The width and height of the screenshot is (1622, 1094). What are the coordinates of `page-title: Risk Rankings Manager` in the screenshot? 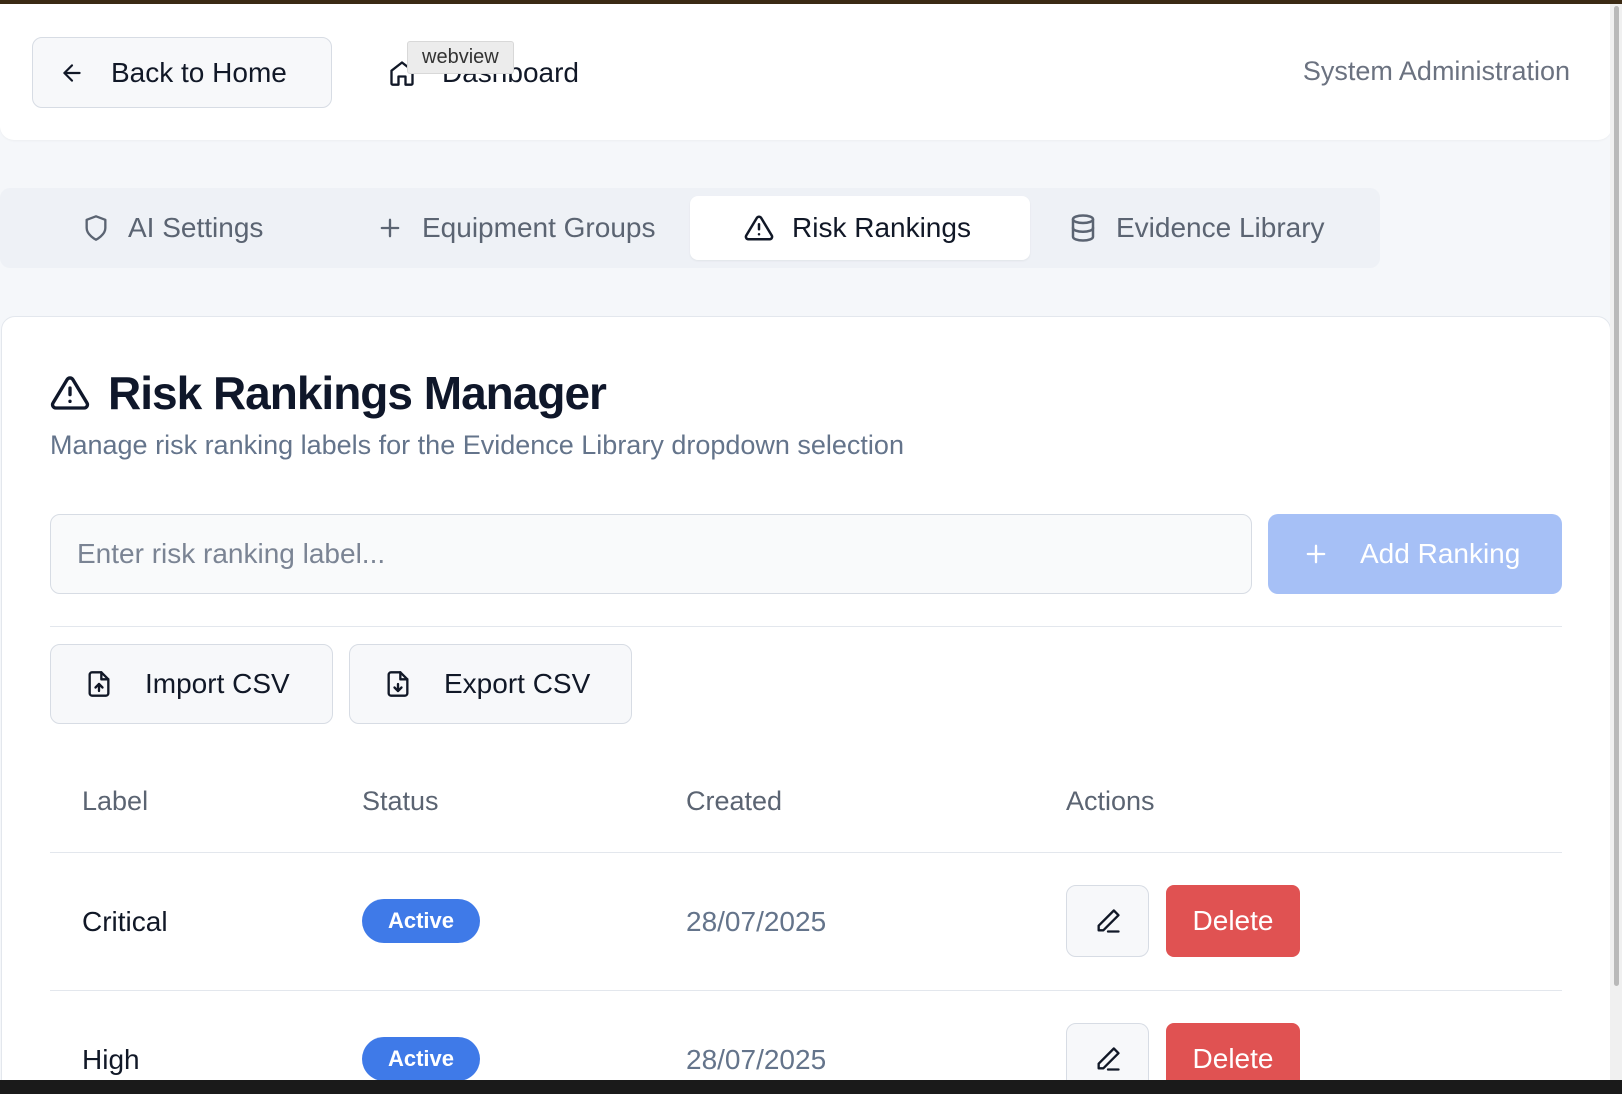 It's located at (328, 393).